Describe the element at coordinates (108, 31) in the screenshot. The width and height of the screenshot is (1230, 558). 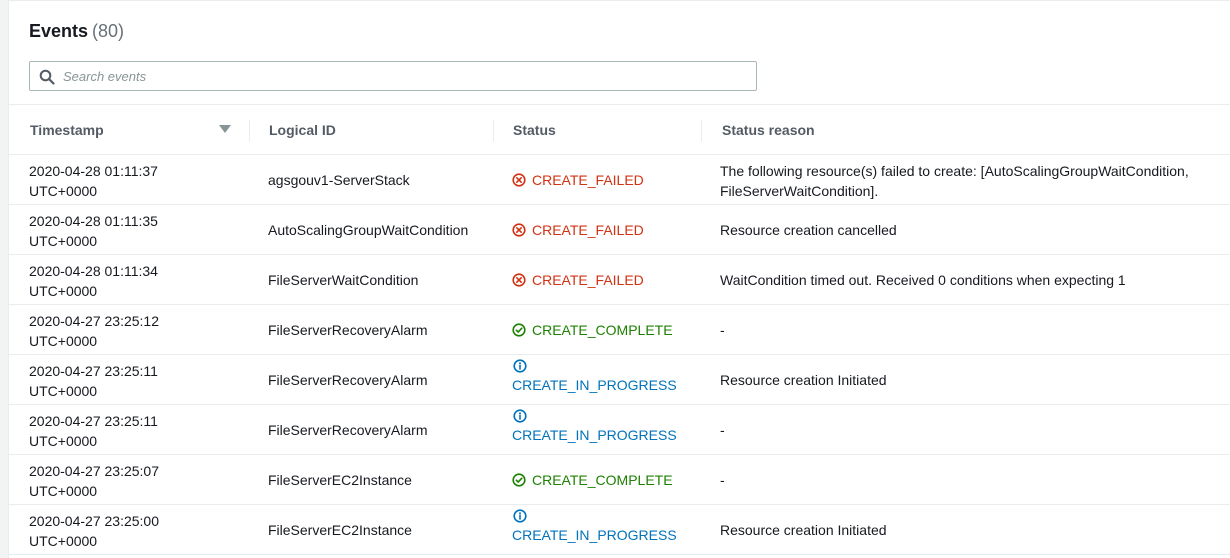
I see `events-count: (80)` at that location.